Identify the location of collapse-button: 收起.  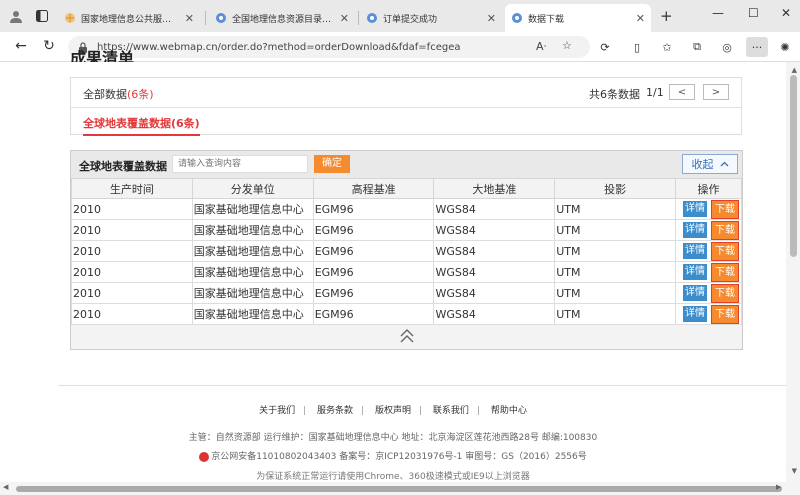
(710, 164).